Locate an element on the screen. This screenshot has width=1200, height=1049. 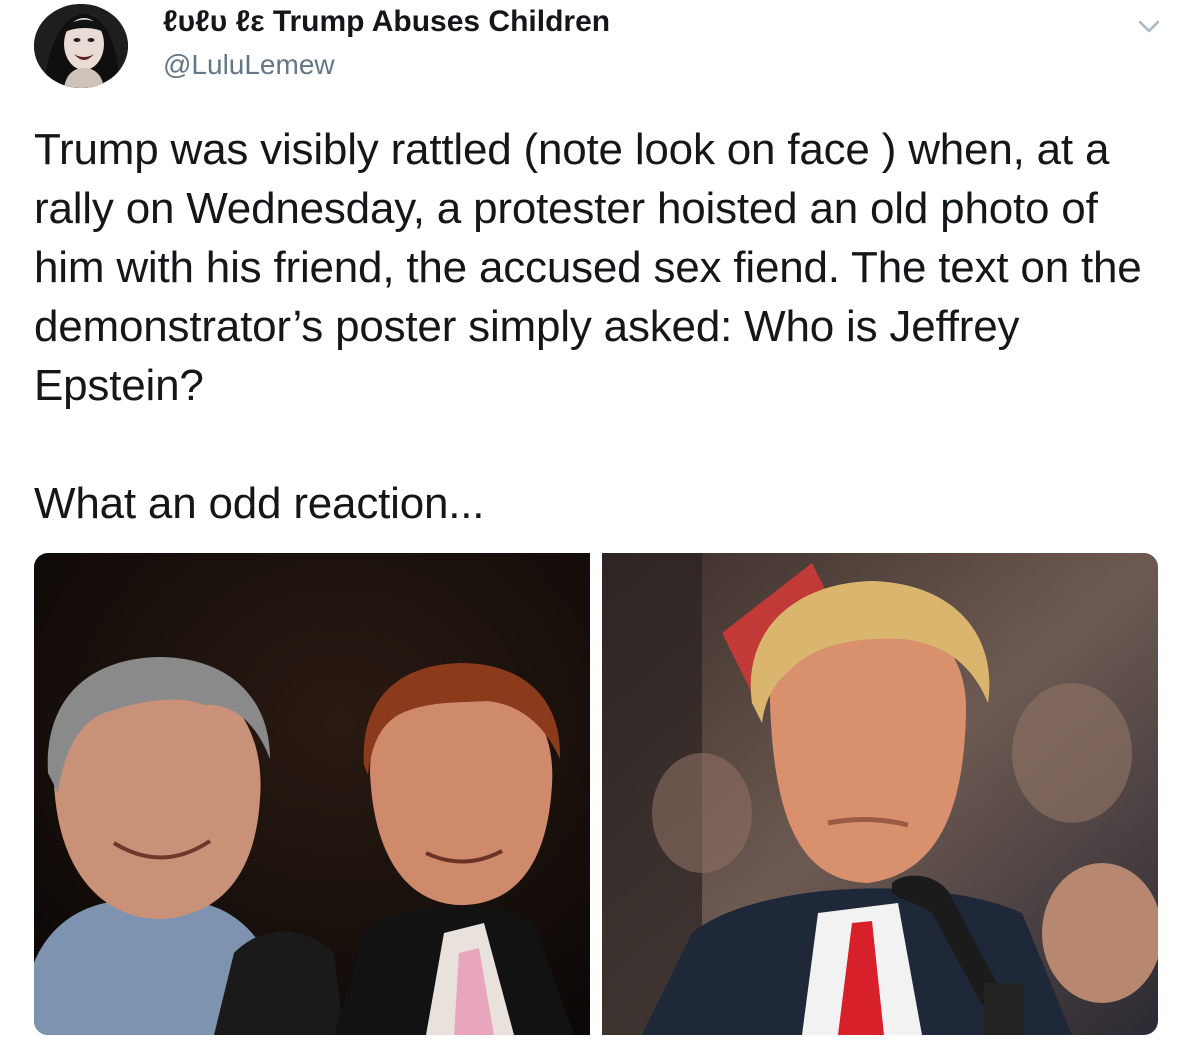
avatar is located at coordinates (81, 46).